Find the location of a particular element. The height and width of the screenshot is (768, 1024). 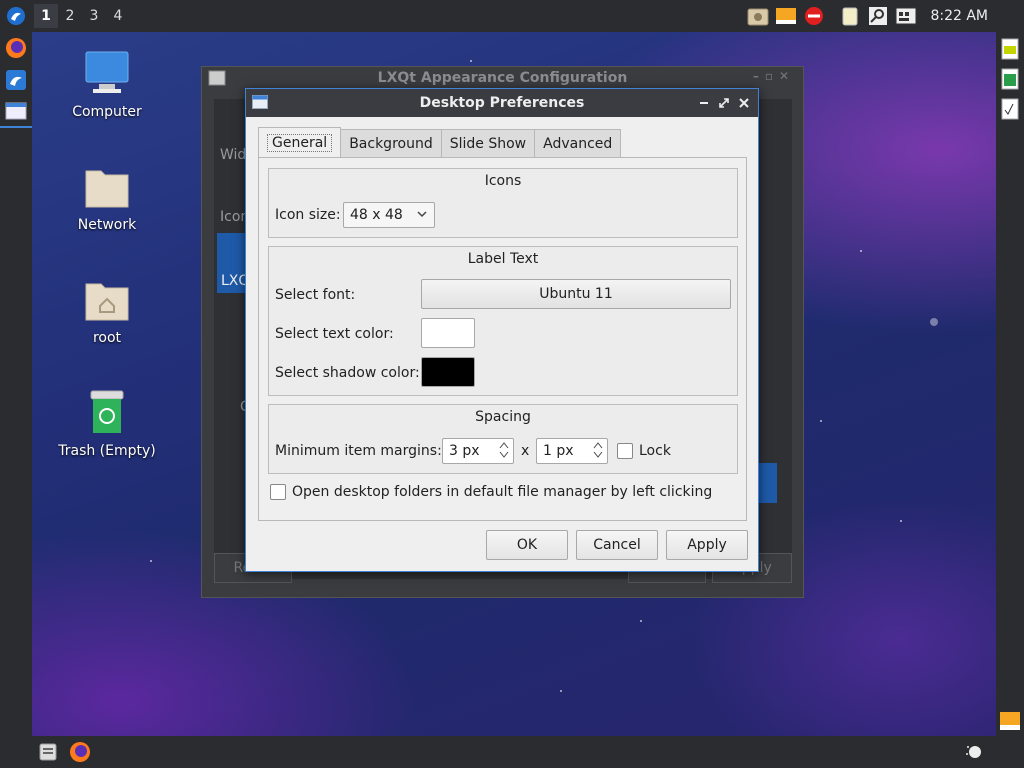

top-panel: 1 2 3 4 8:22 AM is located at coordinates (512, 16).